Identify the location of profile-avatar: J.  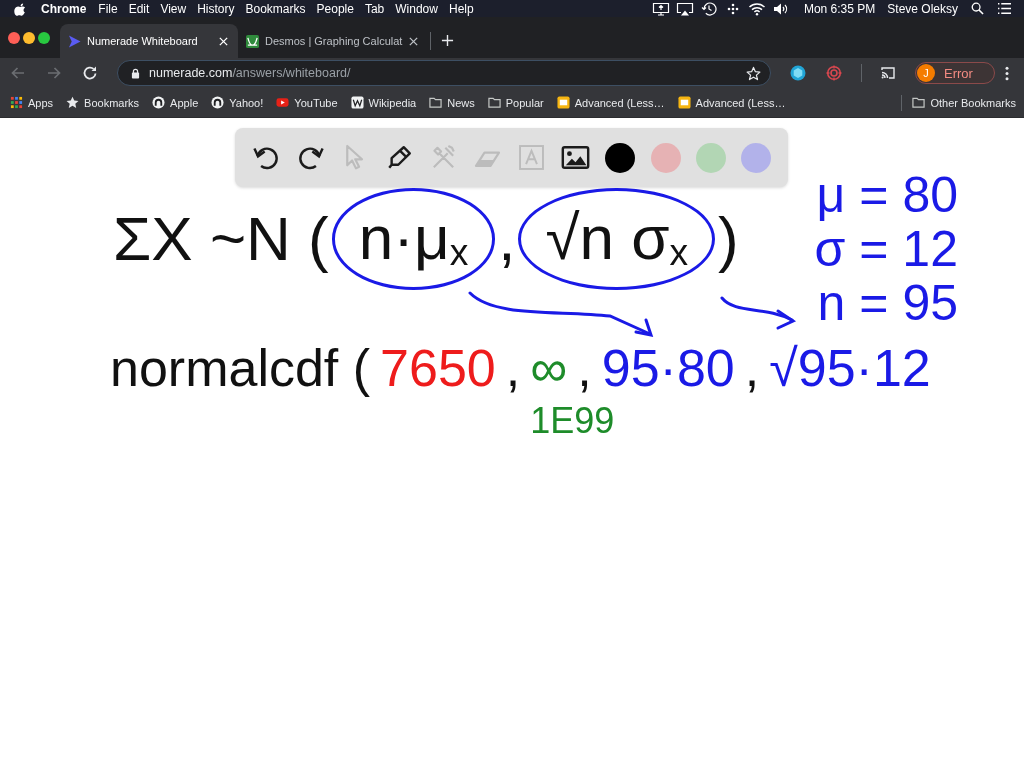
(926, 73).